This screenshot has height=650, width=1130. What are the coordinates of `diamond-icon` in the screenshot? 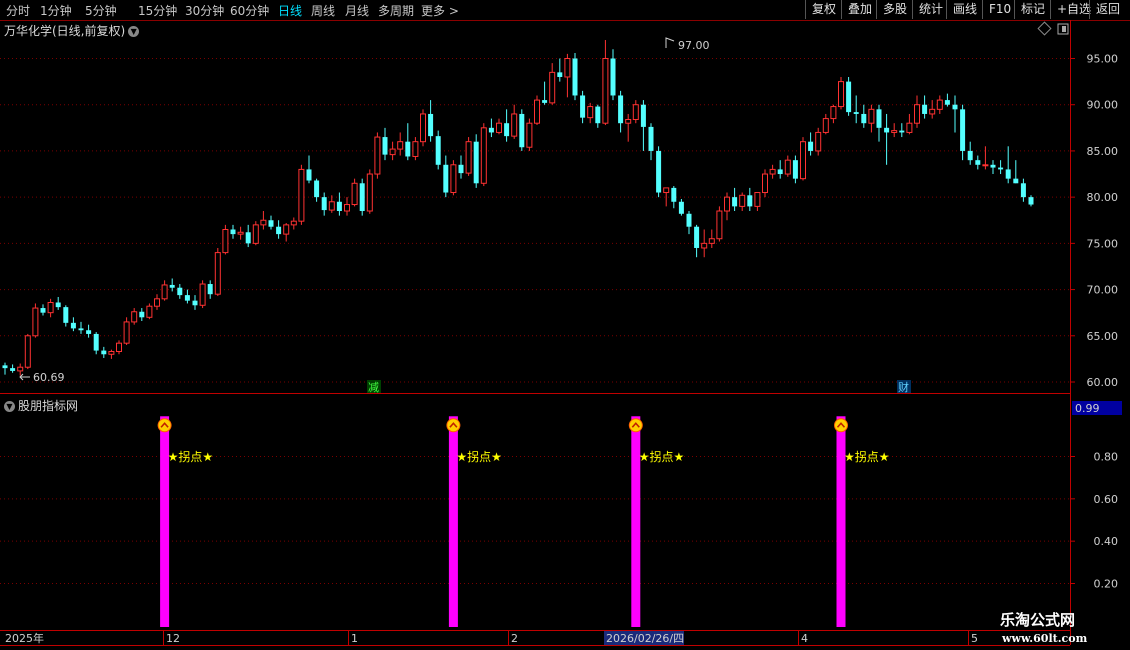 It's located at (1044, 28).